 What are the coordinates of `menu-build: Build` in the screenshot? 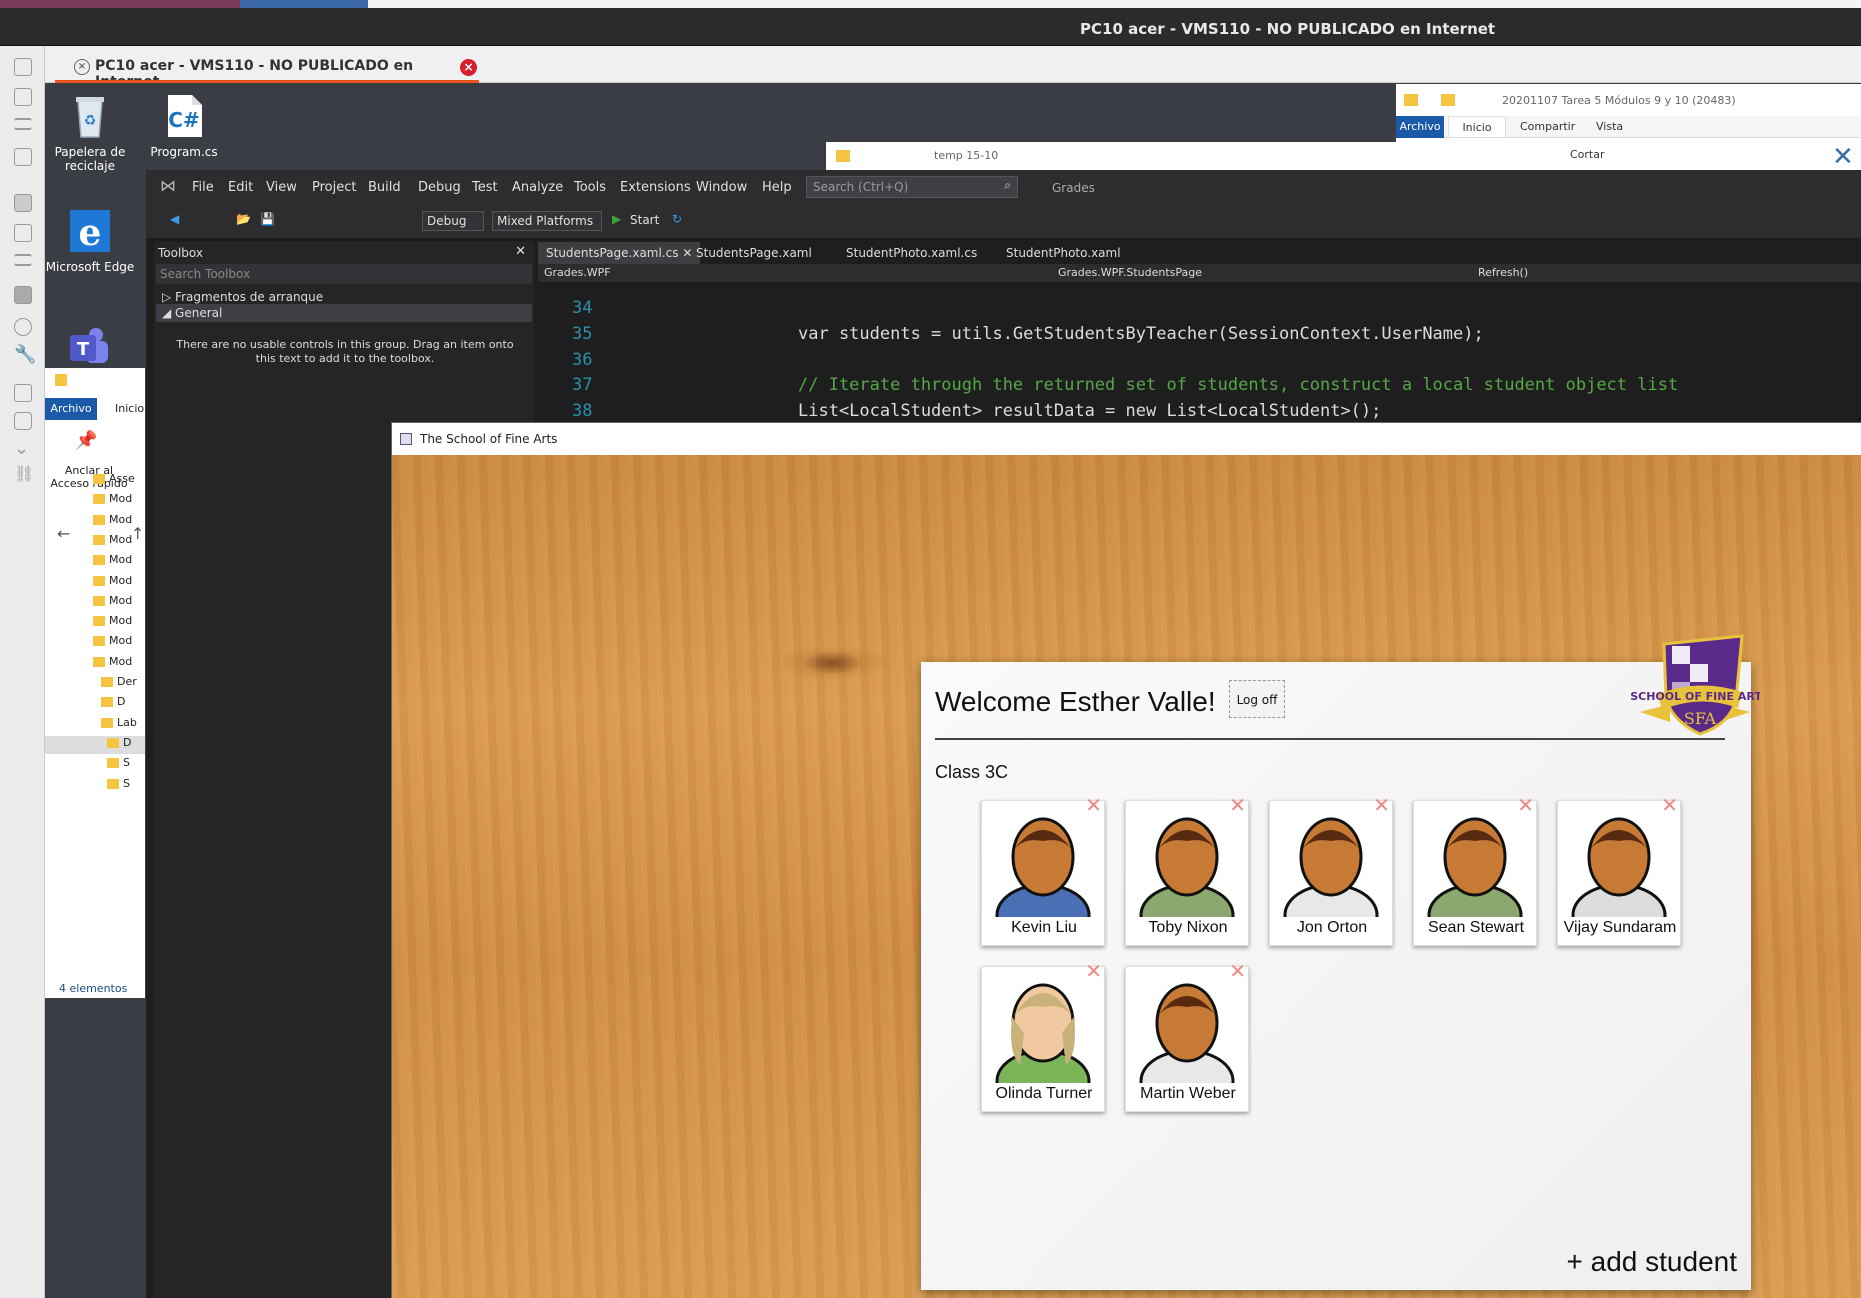 It's located at (384, 187).